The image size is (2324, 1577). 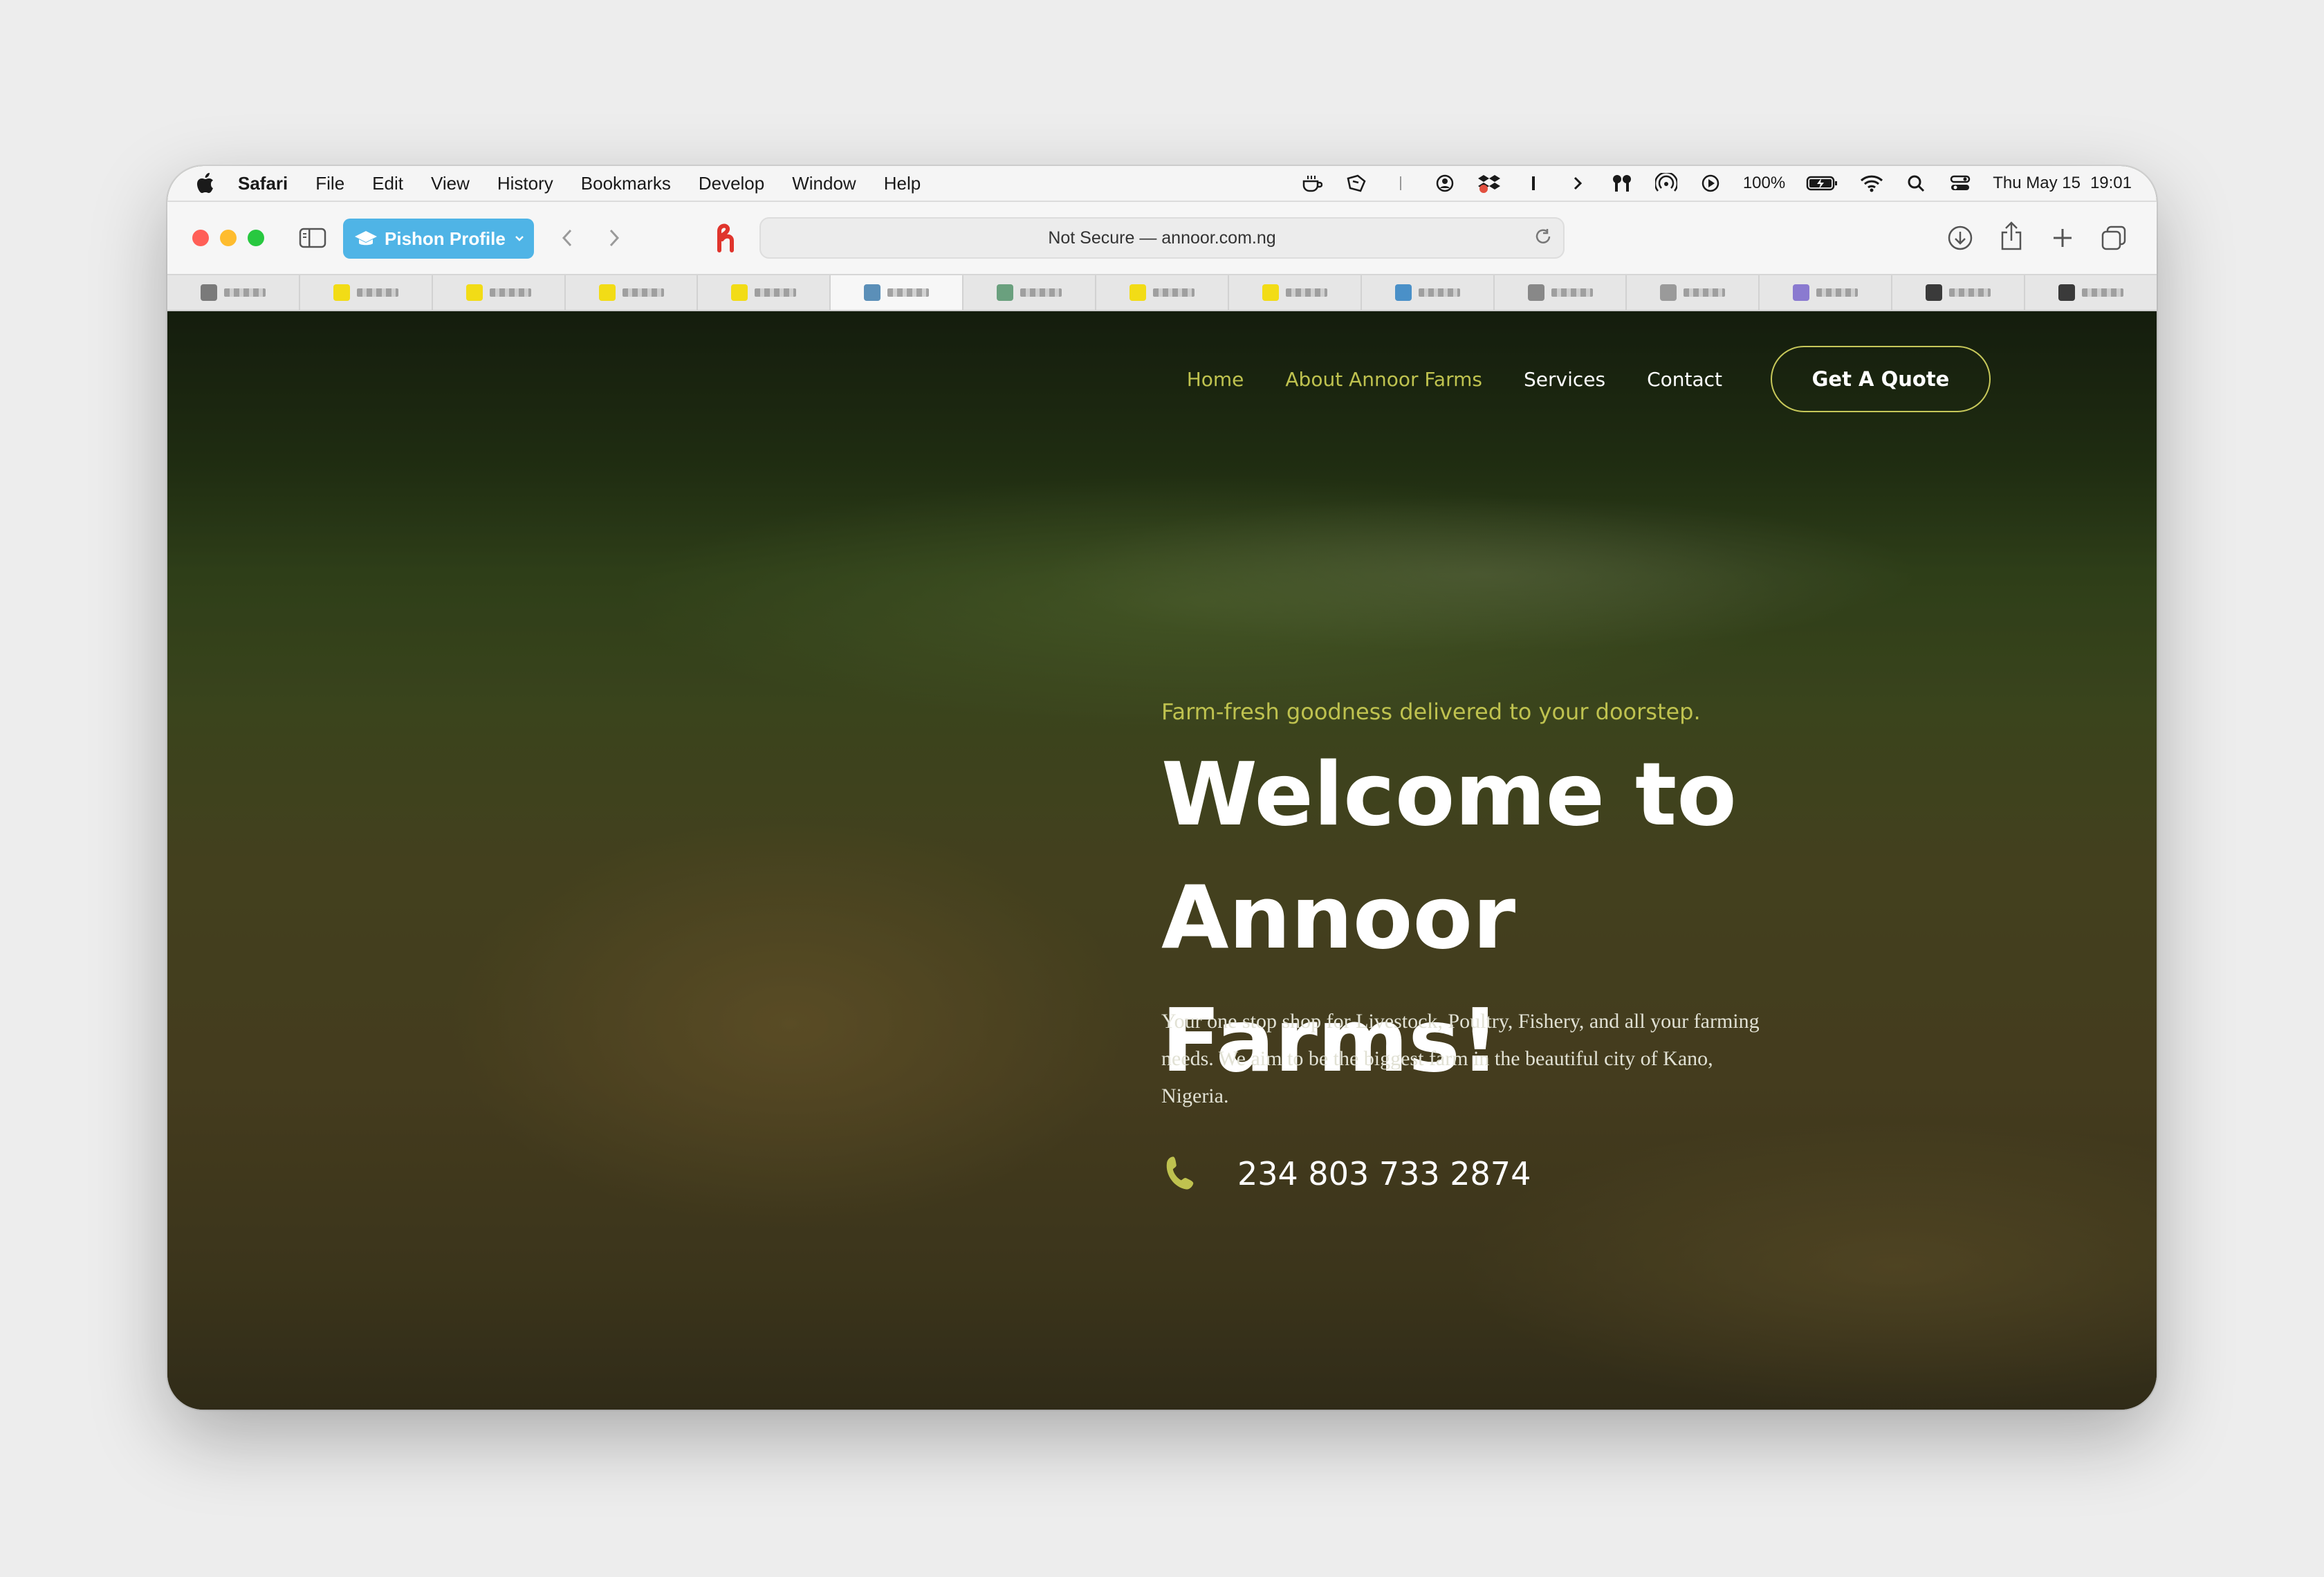 What do you see at coordinates (2111, 183) in the screenshot?
I see `menubar-time: 19:01` at bounding box center [2111, 183].